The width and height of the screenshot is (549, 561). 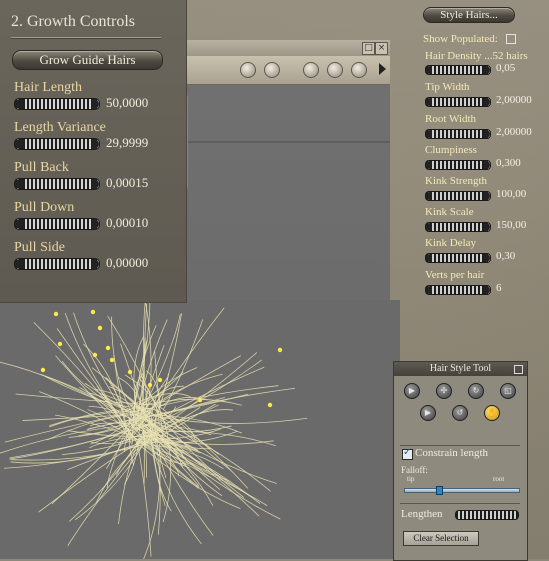 I want to click on hair-density-label: Hair Density ...52 hairs, so click(x=476, y=56).